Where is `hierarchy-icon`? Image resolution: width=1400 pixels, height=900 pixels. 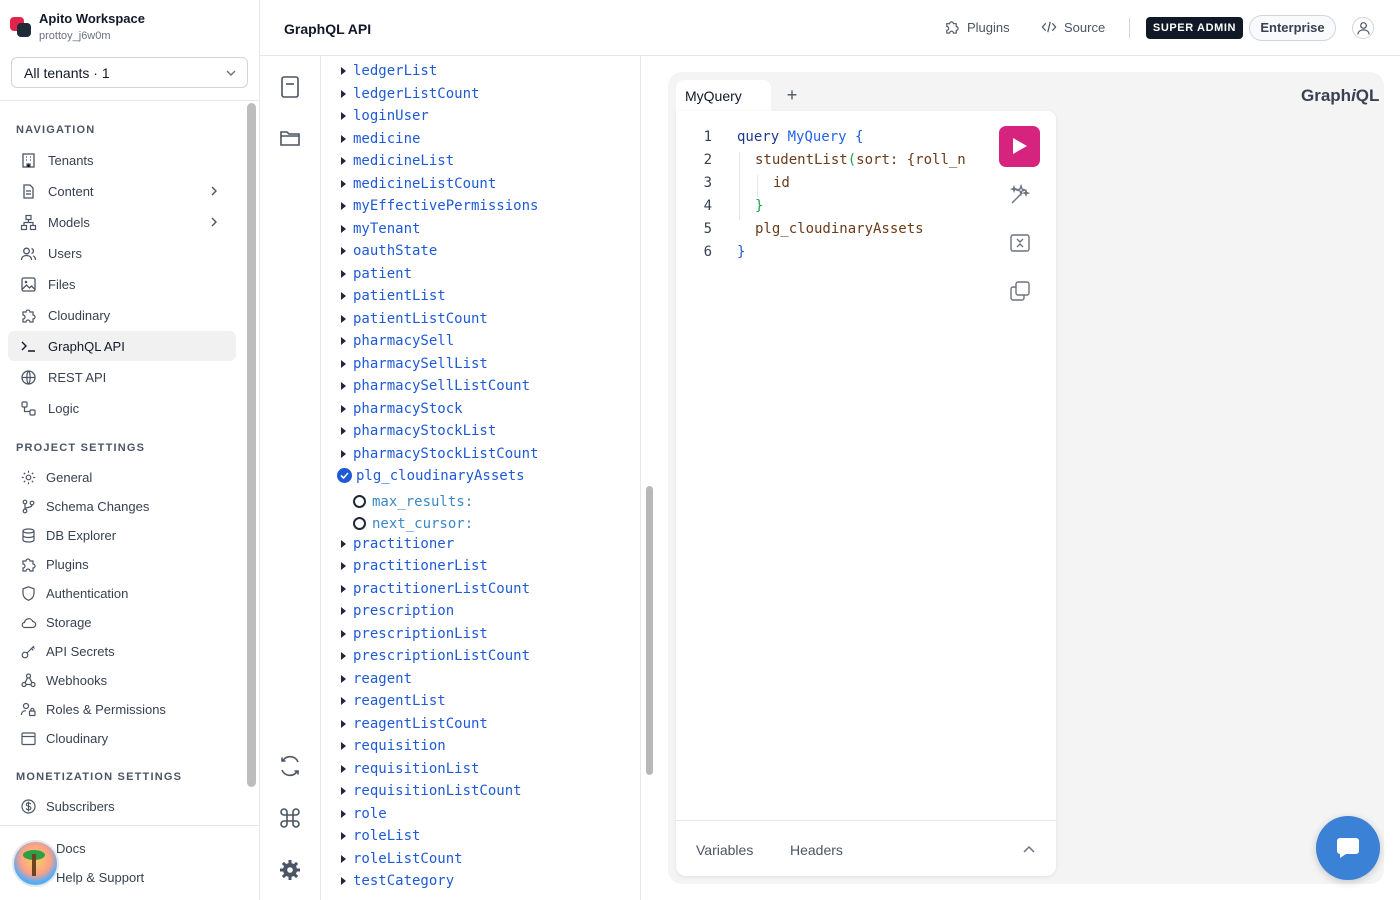
hierarchy-icon is located at coordinates (28, 222).